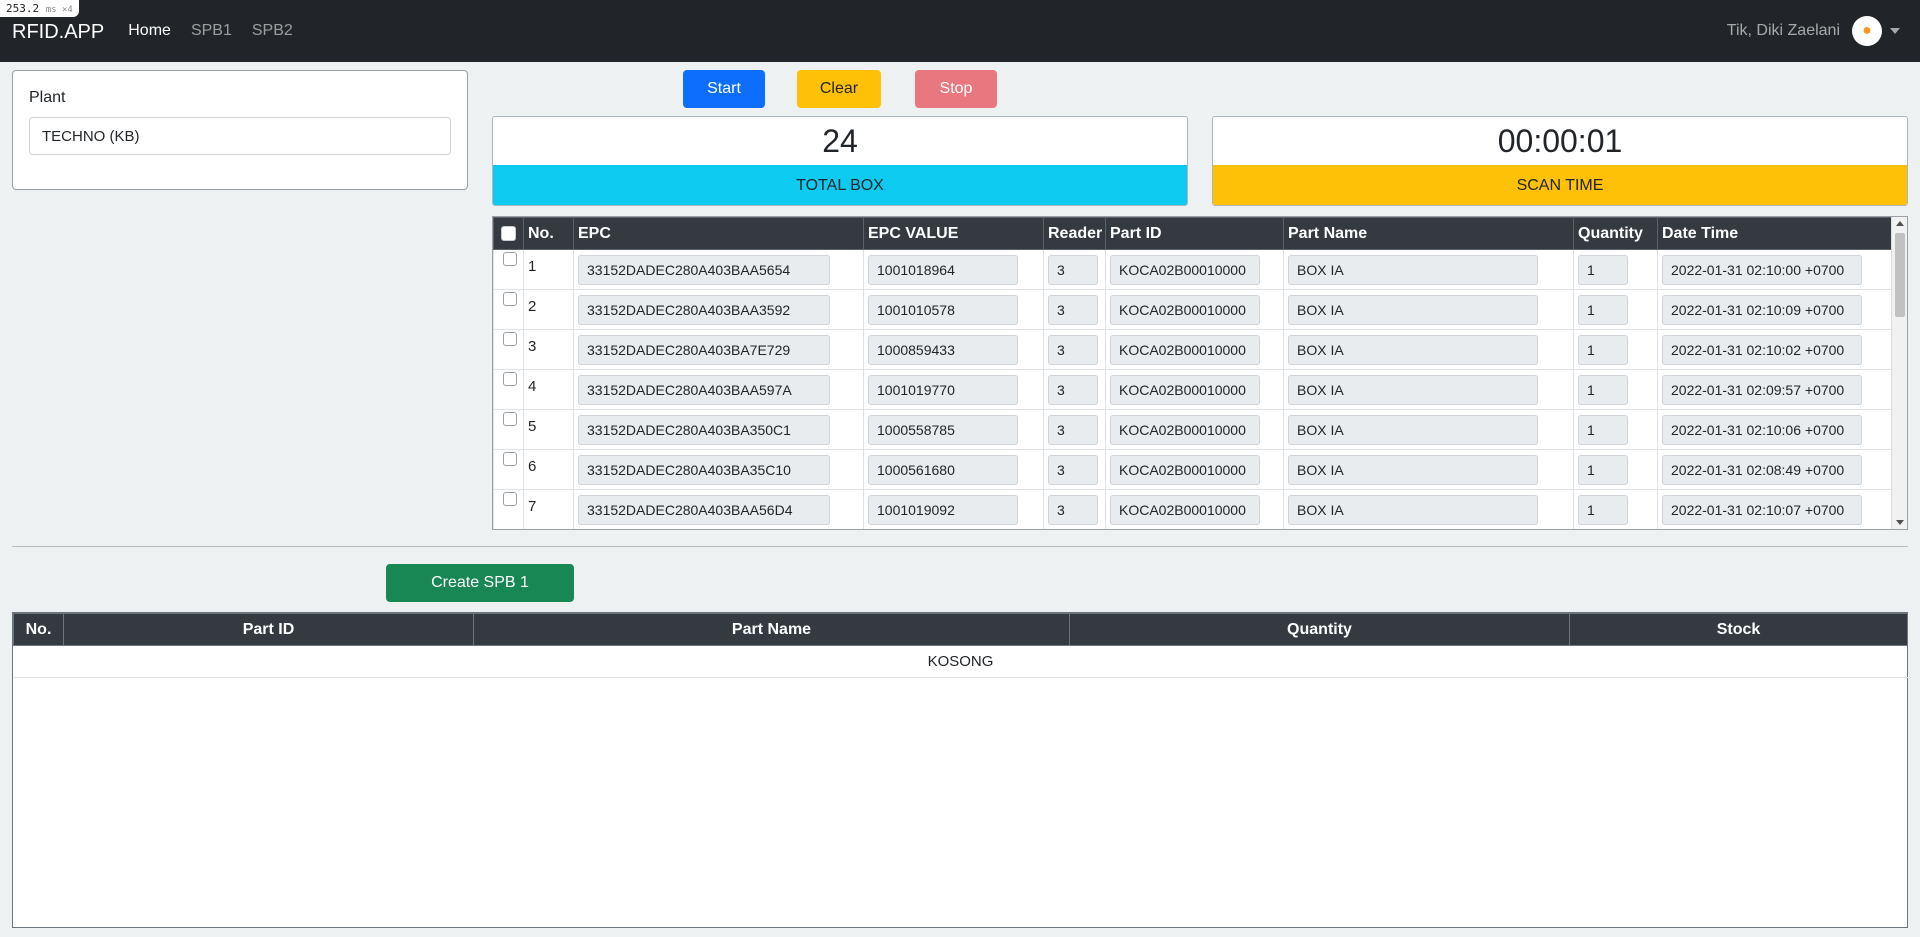 This screenshot has width=1920, height=937. What do you see at coordinates (943, 269) in the screenshot?
I see `epc-value-field: 1001018964` at bounding box center [943, 269].